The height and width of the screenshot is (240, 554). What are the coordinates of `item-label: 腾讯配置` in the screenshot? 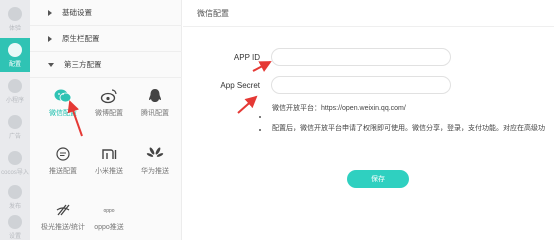 It's located at (155, 113).